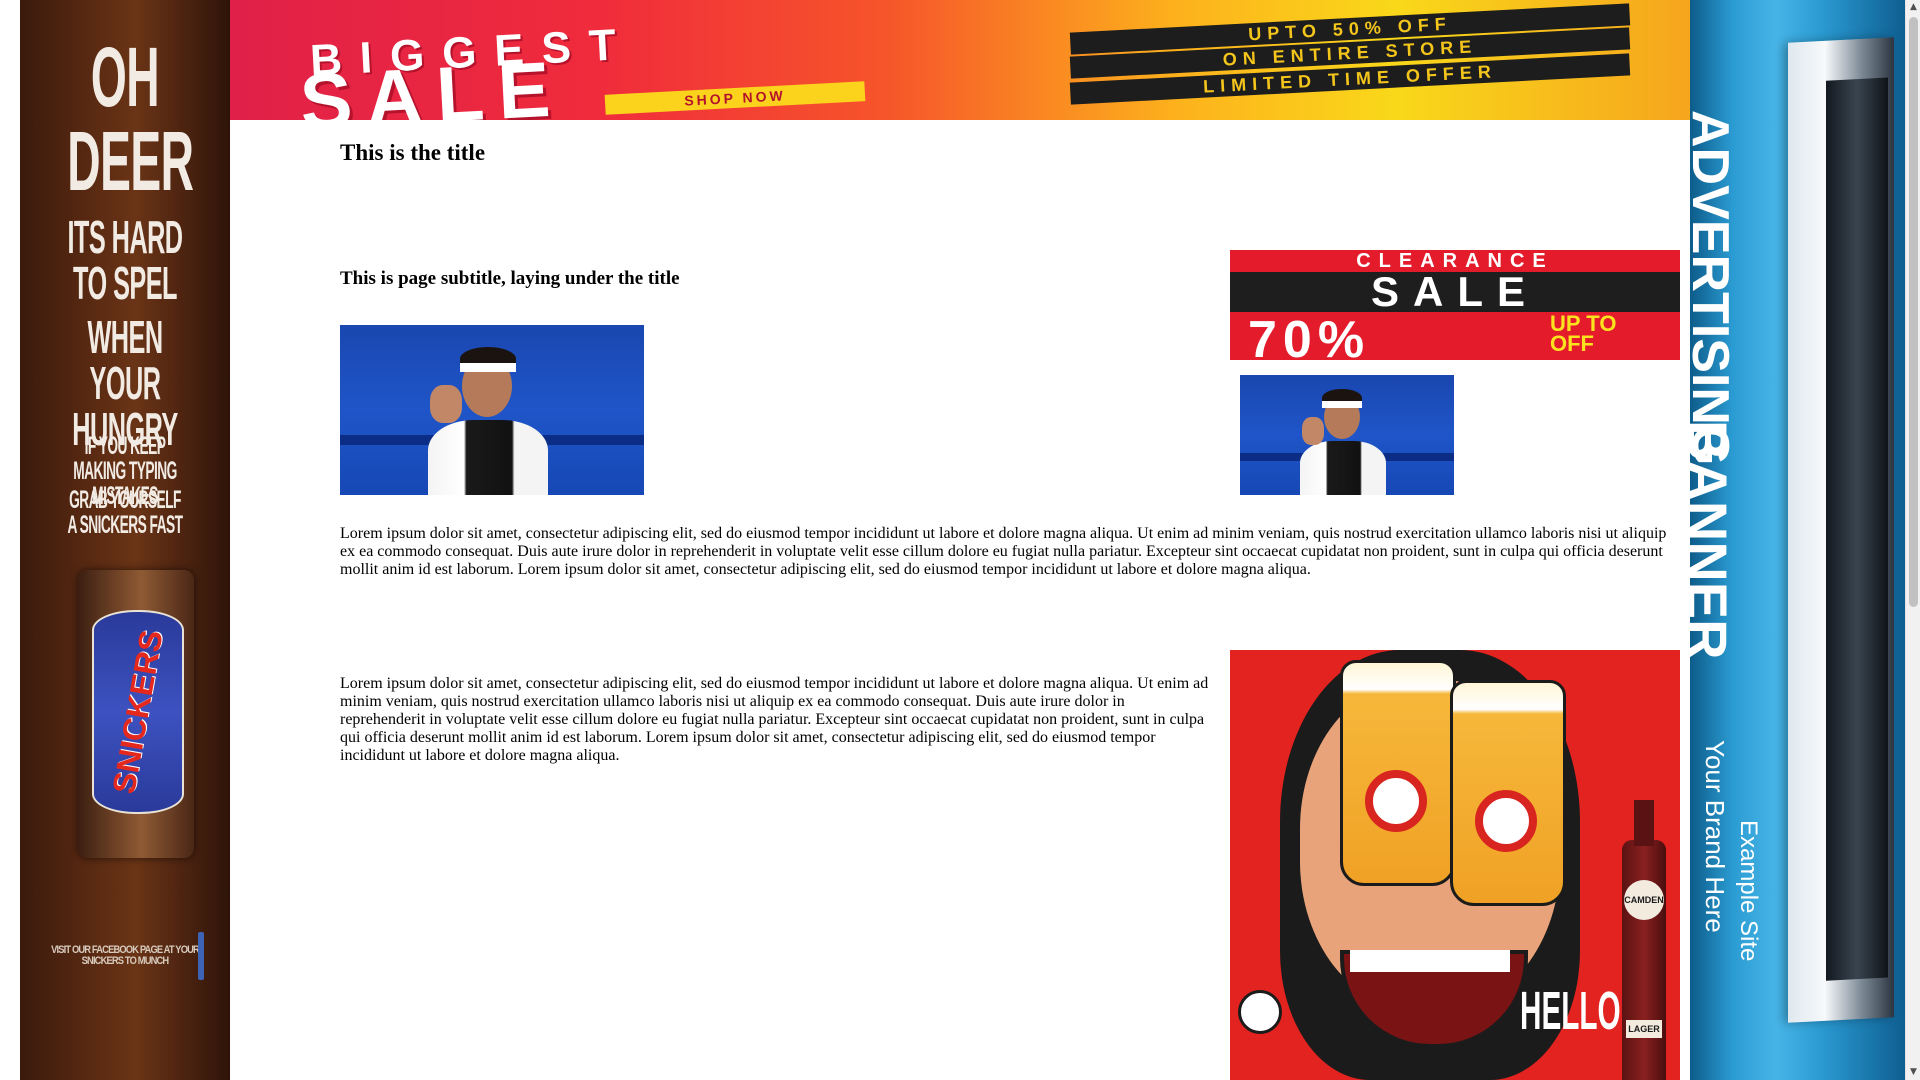 This screenshot has width=1920, height=1080. Describe the element at coordinates (1857, 529) in the screenshot. I see `device-screen` at that location.